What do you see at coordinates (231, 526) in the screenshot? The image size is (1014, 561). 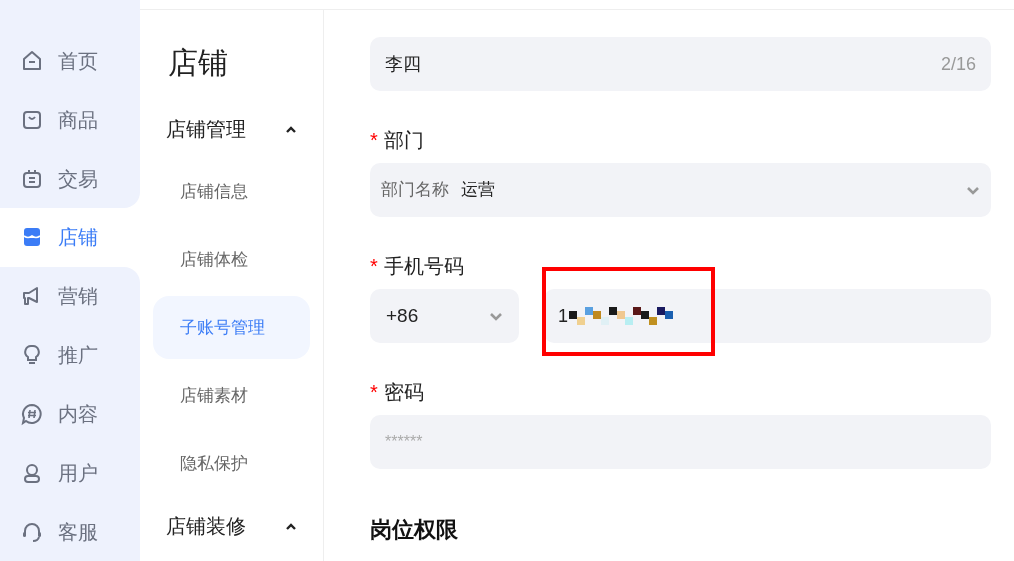 I see `menu-group-header: 店铺装修` at bounding box center [231, 526].